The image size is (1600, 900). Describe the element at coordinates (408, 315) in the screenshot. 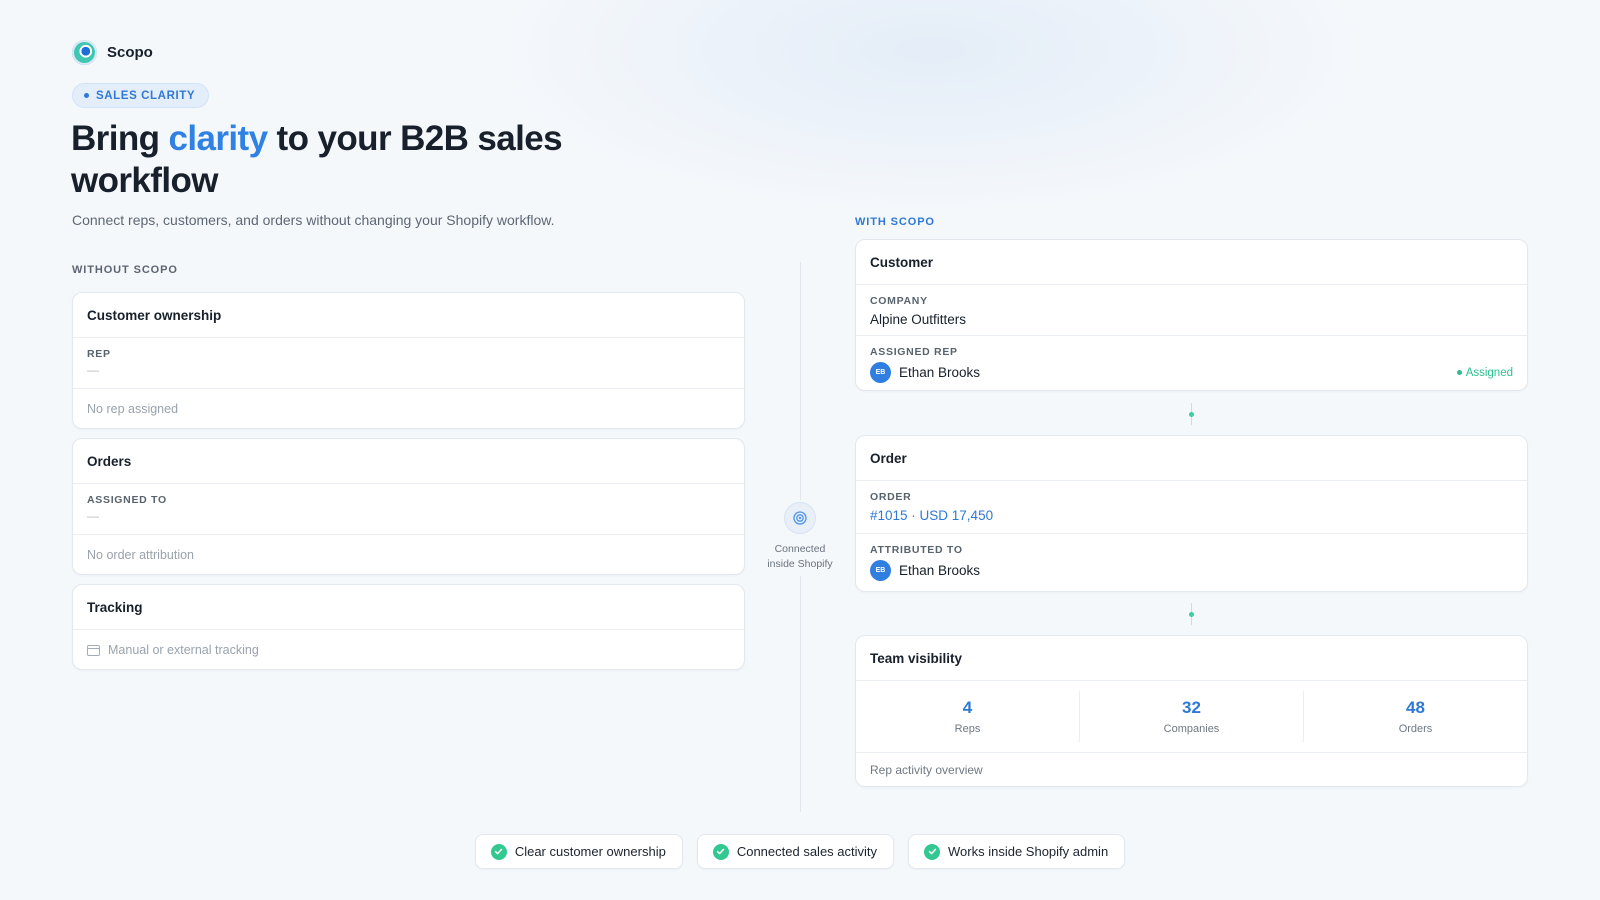

I see `card-title: Customer ownership` at that location.